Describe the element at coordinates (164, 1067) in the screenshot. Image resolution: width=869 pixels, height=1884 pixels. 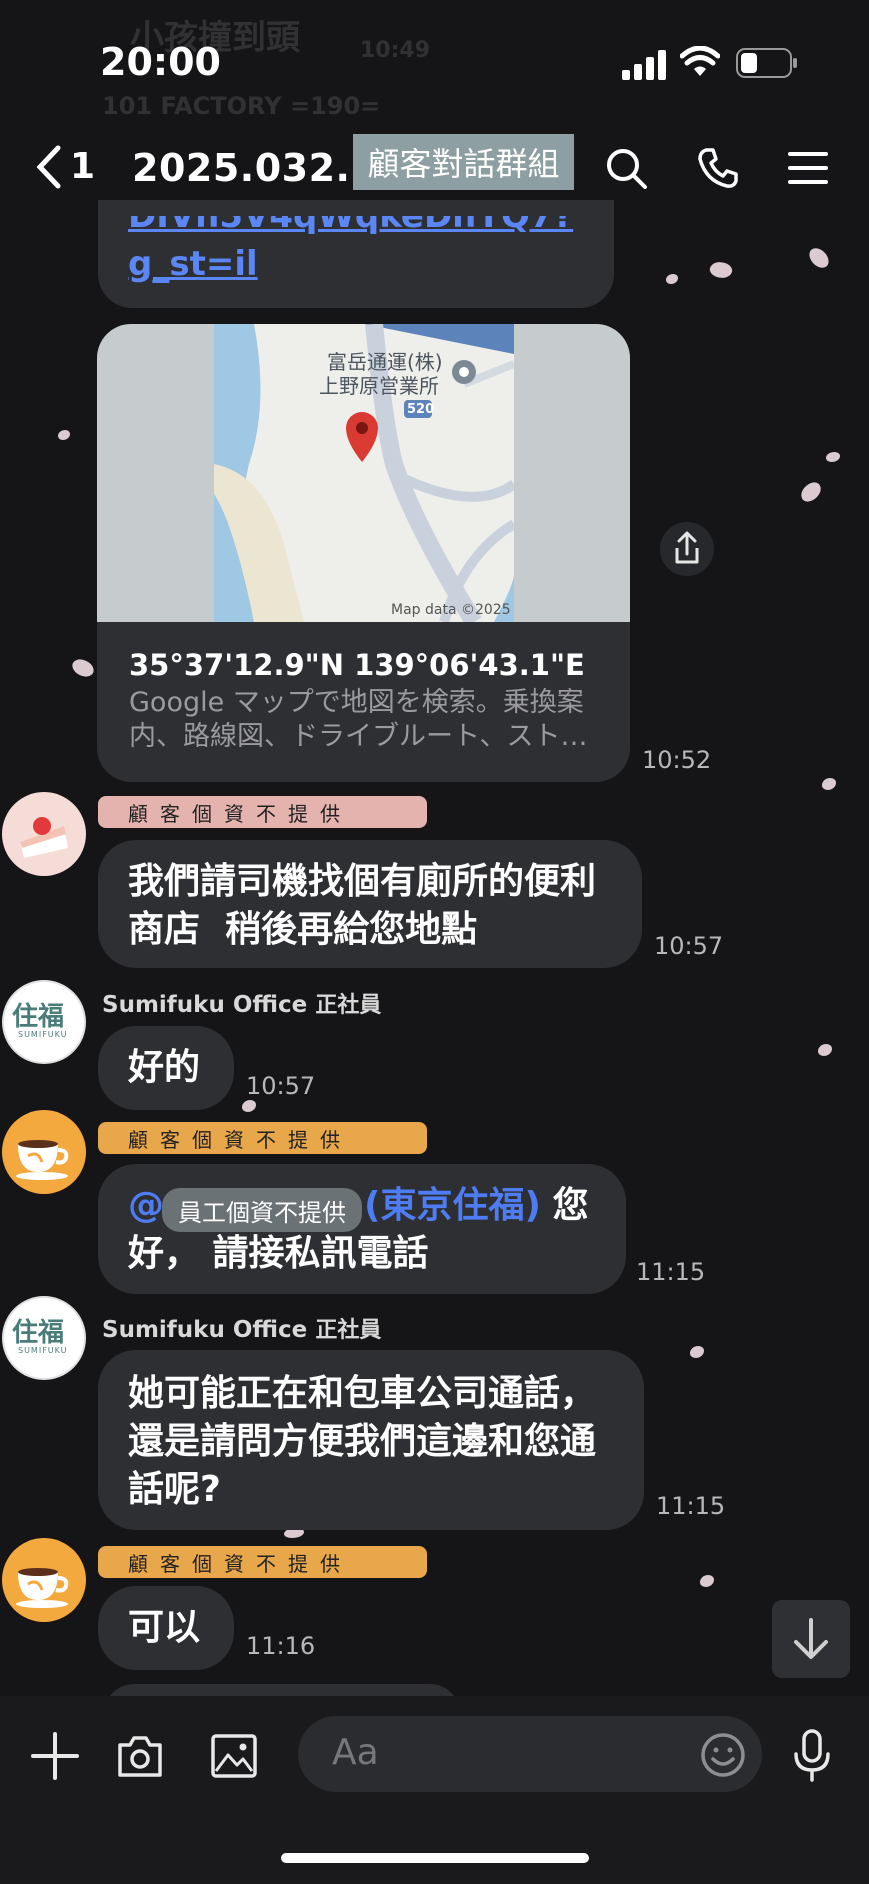
I see `message-text: 好的` at that location.